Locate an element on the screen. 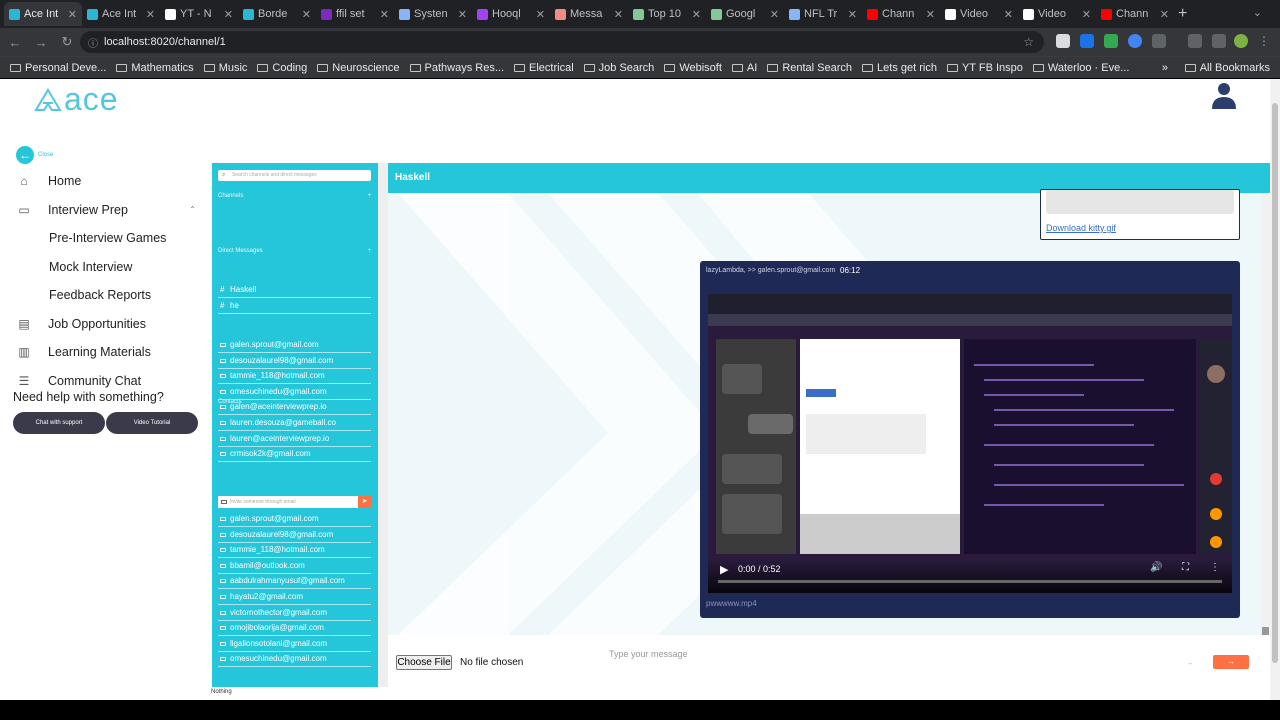 This screenshot has width=1280, height=720. choose-file-button: Choose File is located at coordinates (424, 662).